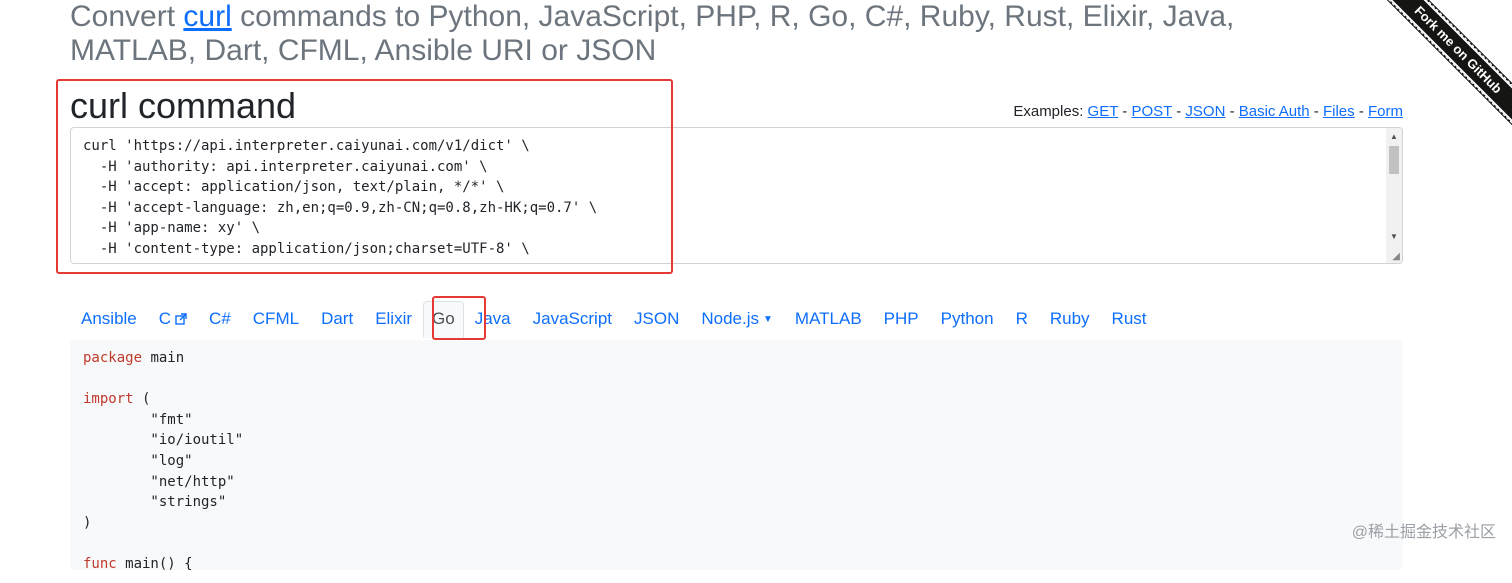  I want to click on code-keyword: import, so click(108, 399).